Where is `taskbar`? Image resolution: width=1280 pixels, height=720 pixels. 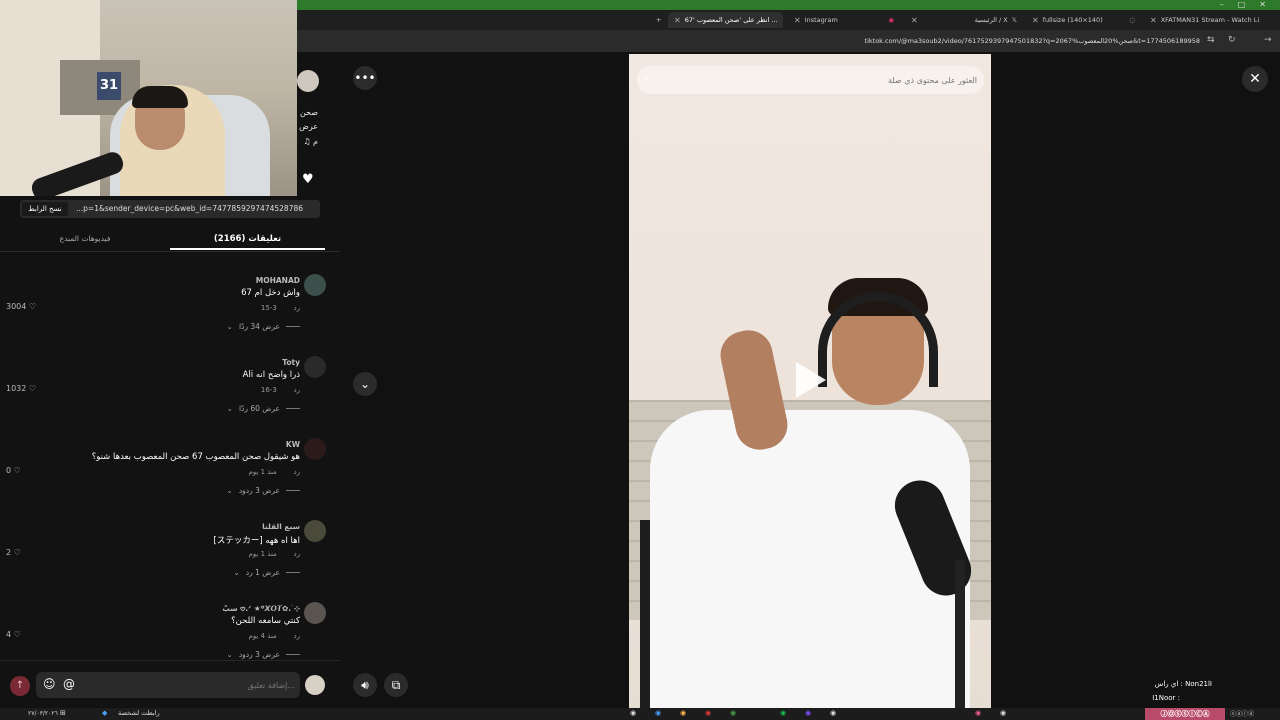
taskbar is located at coordinates (640, 714).